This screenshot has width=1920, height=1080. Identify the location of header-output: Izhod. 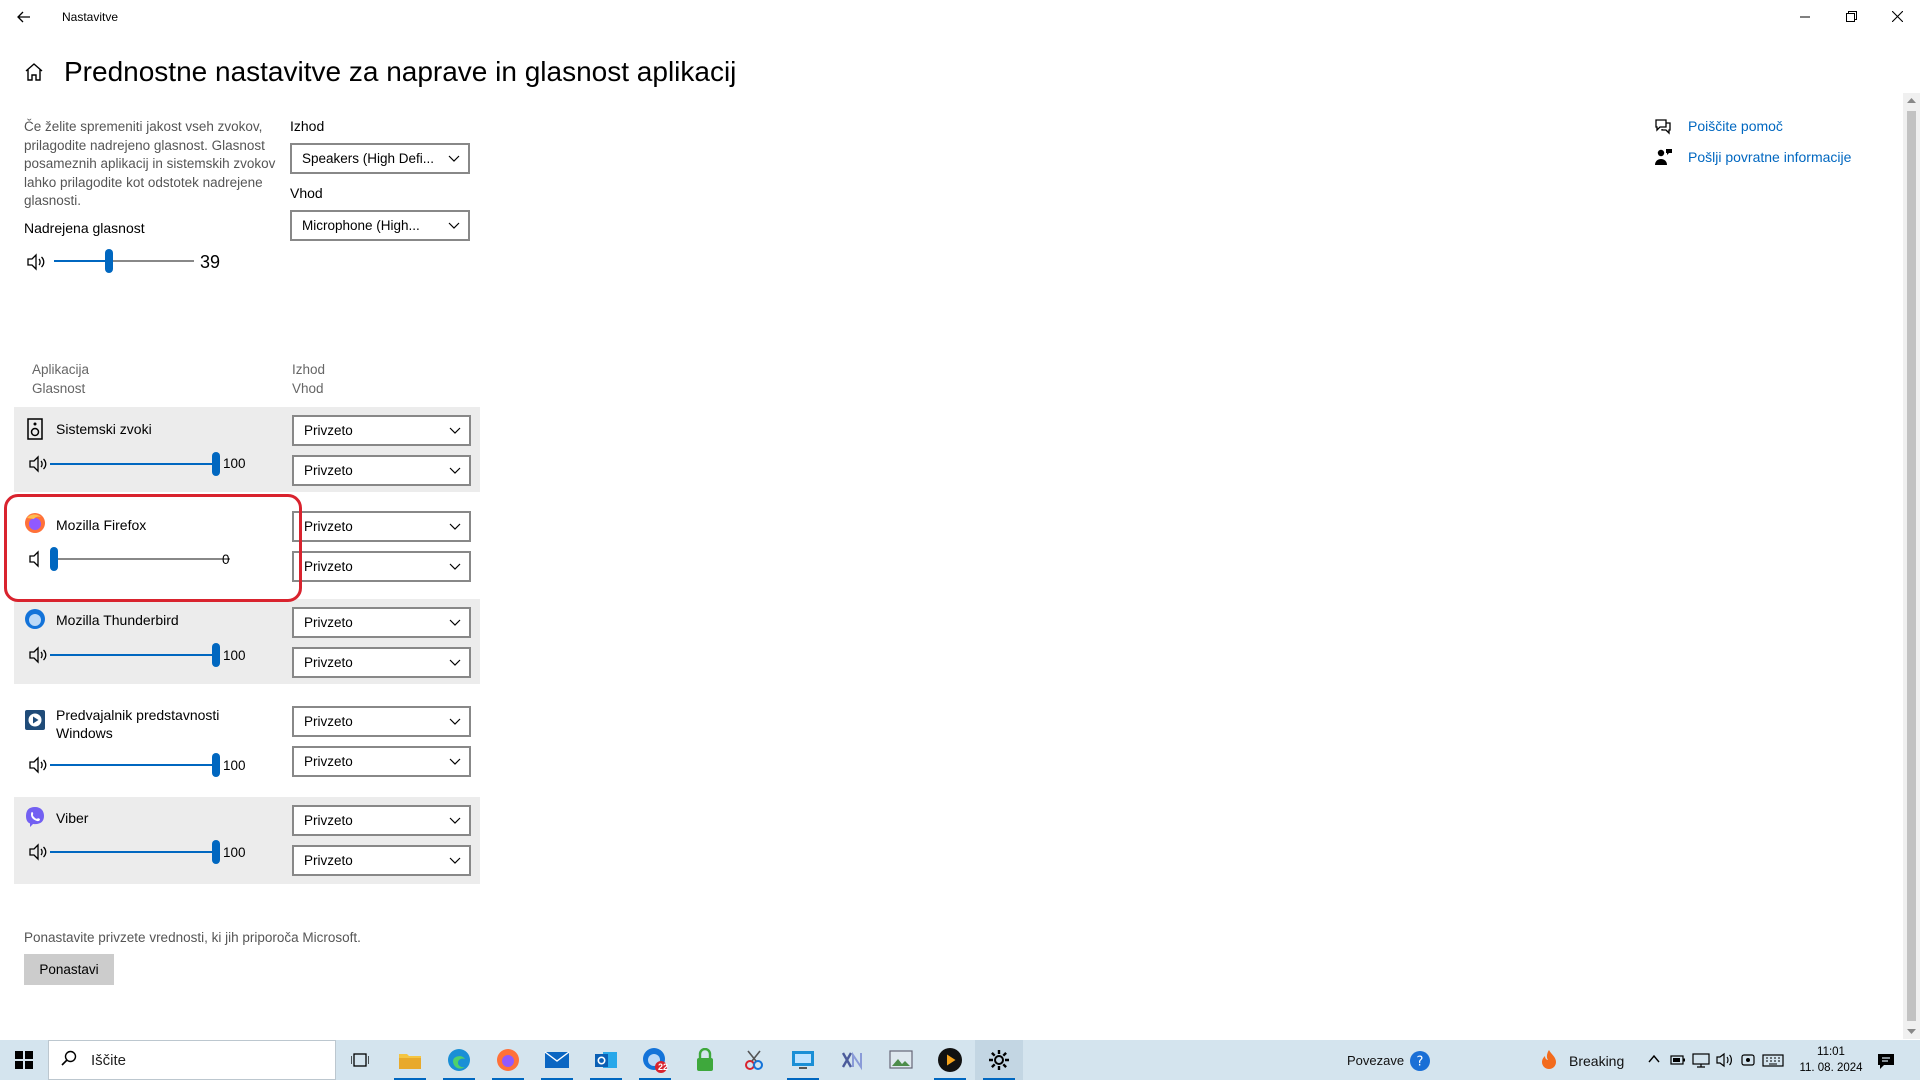
(309, 369).